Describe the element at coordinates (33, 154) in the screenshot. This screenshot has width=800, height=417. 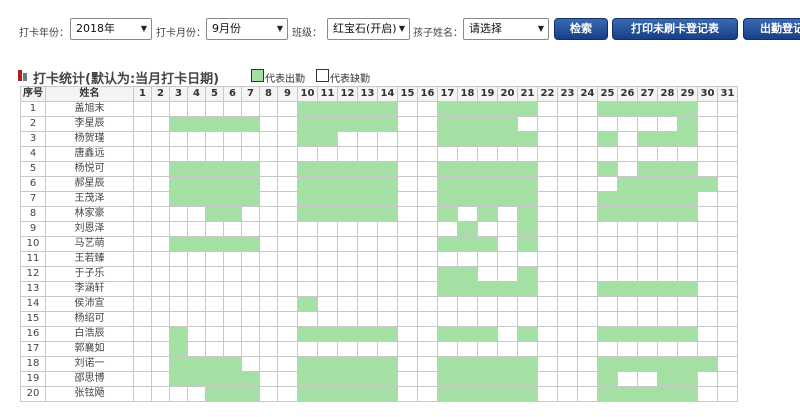
I see `row-index: 4` at that location.